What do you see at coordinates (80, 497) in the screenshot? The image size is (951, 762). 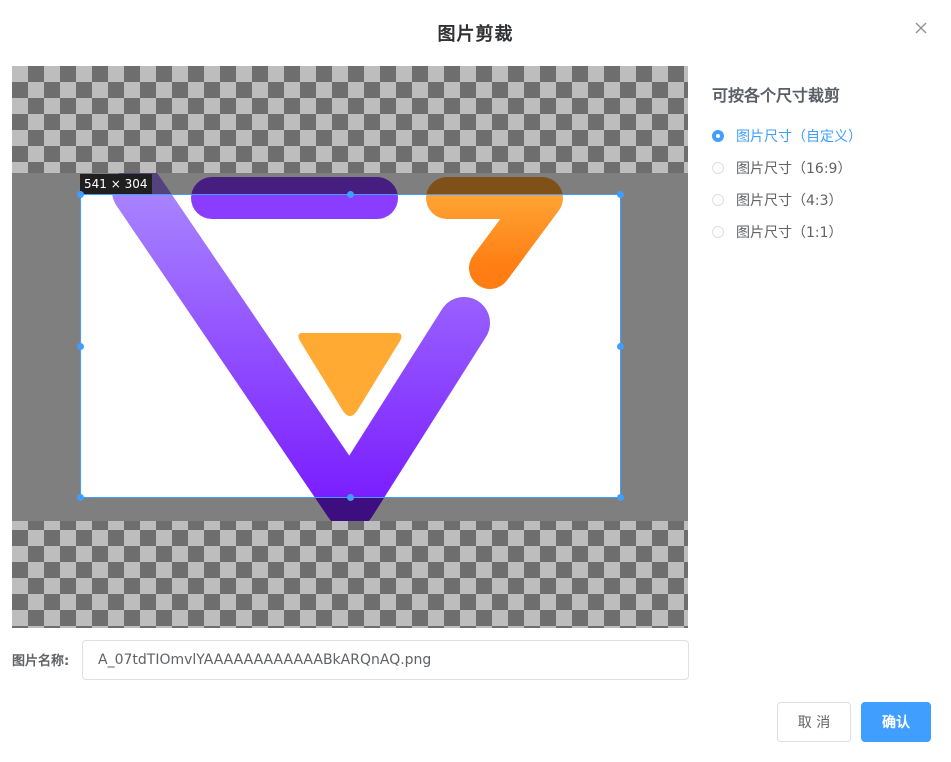 I see `crop-handle-bottom-left` at bounding box center [80, 497].